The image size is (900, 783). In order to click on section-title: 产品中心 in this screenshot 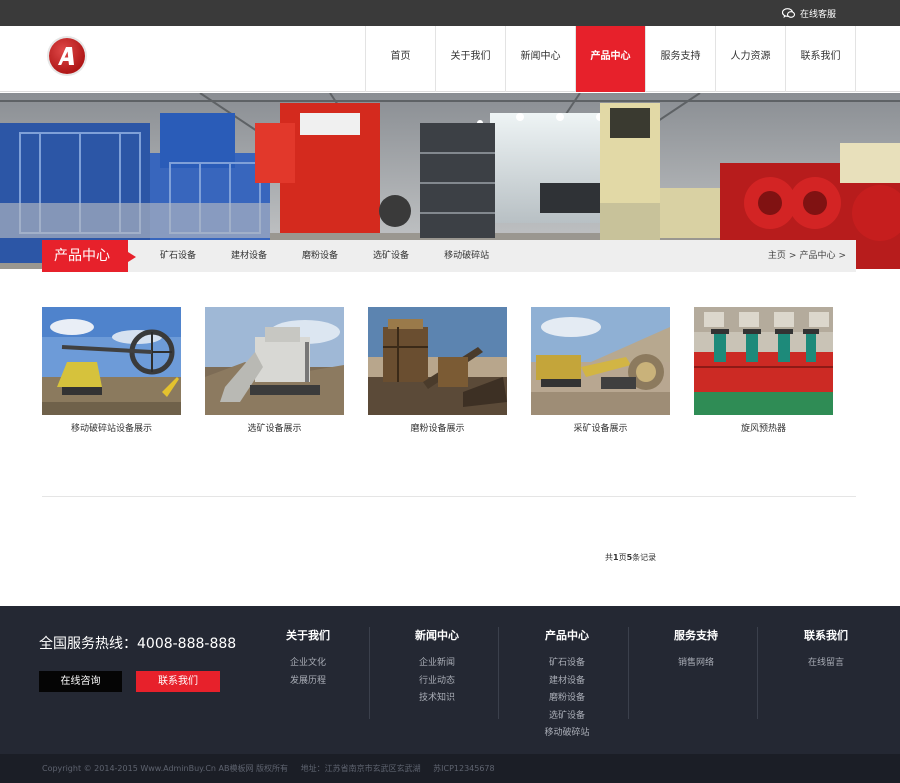, I will do `click(89, 256)`.